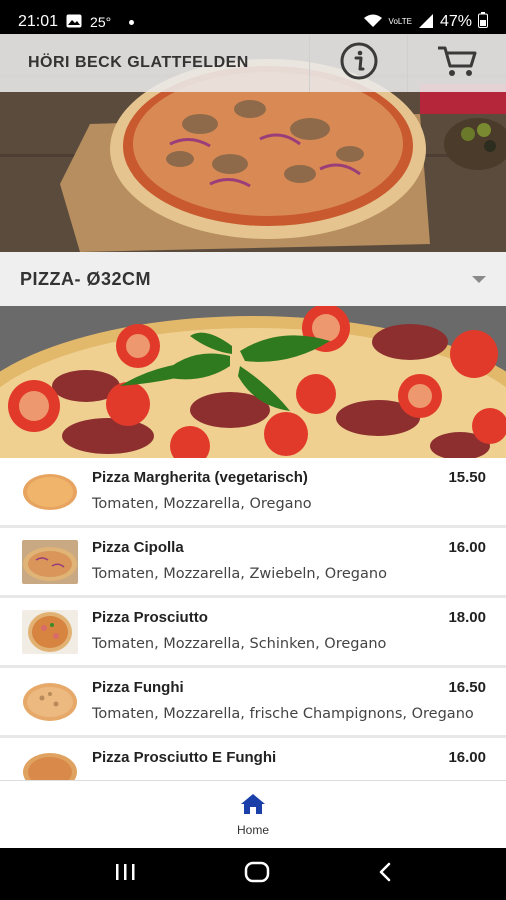 The image size is (506, 900). Describe the element at coordinates (385, 874) in the screenshot. I see `back-icon` at that location.